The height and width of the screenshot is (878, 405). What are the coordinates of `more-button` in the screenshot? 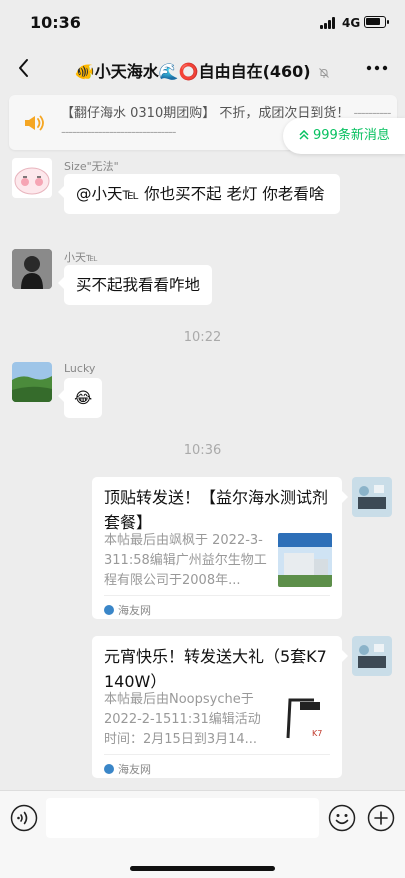 It's located at (377, 68).